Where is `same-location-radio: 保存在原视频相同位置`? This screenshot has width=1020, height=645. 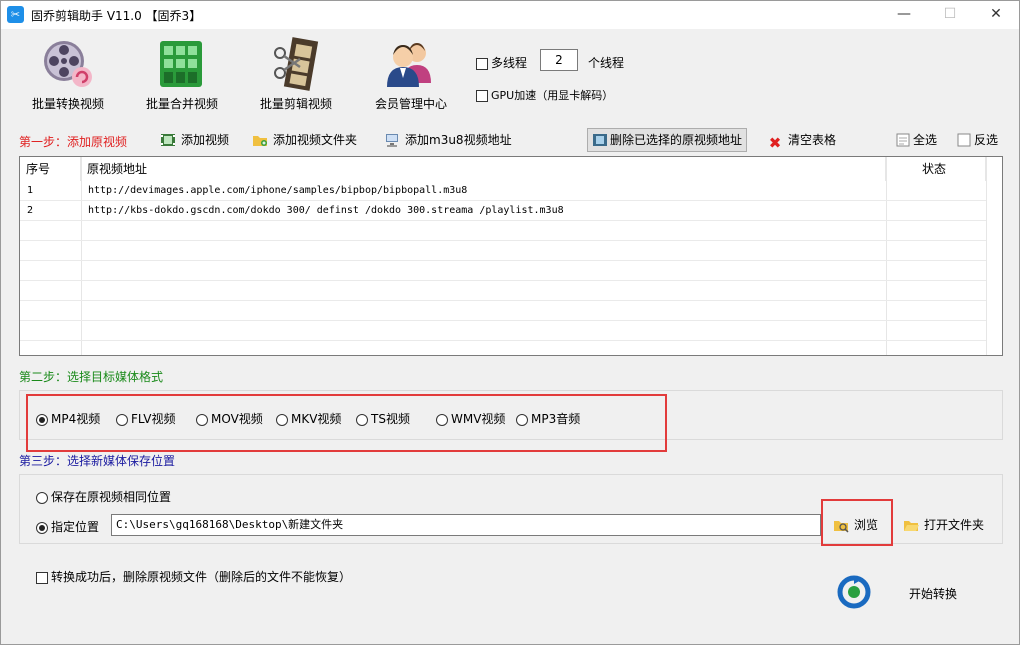
same-location-radio: 保存在原视频相同位置 is located at coordinates (103, 496).